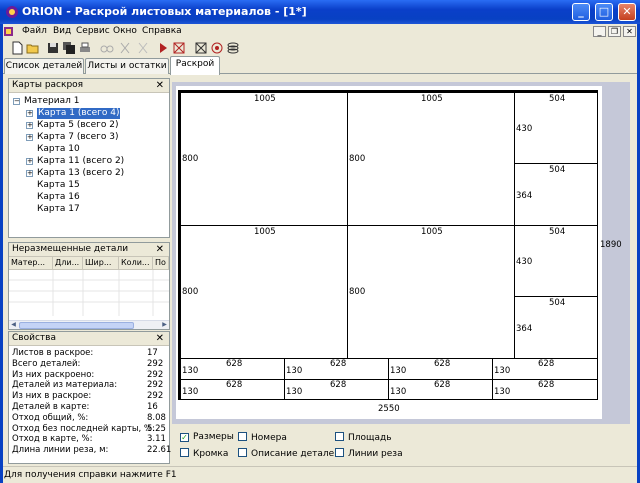  What do you see at coordinates (8, 31) in the screenshot?
I see `document-icon` at bounding box center [8, 31].